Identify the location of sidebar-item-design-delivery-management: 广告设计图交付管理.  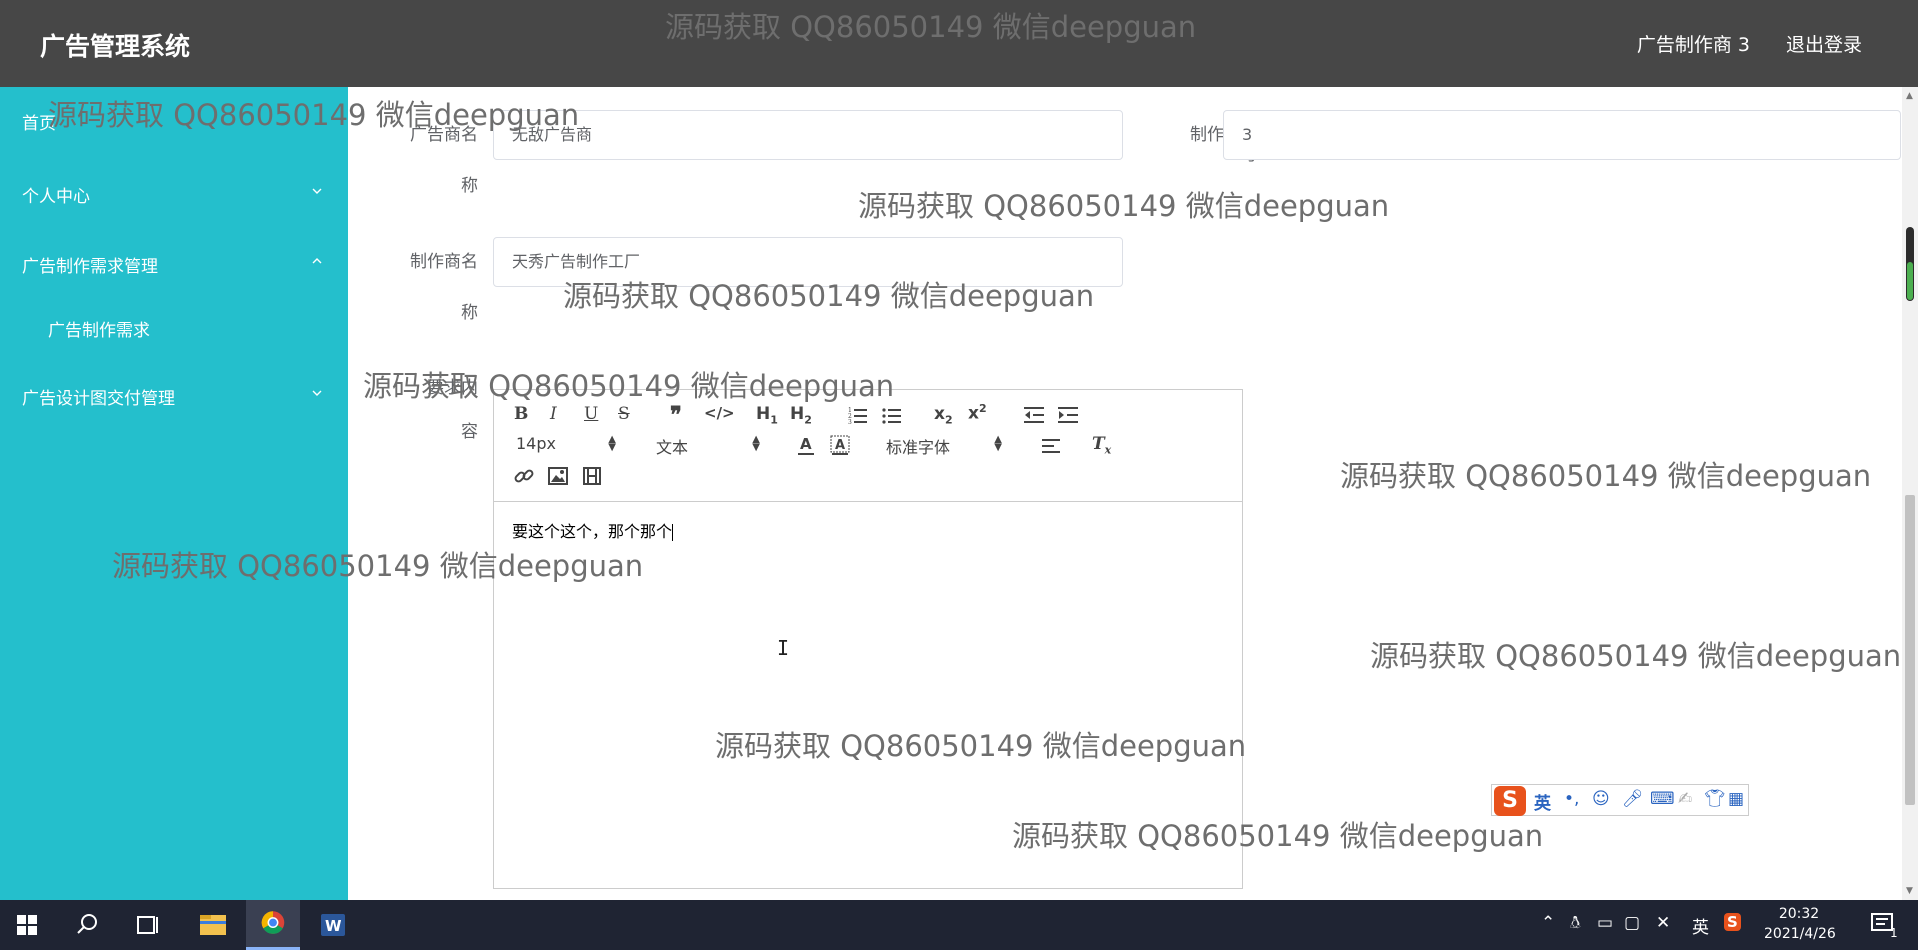
(174, 395).